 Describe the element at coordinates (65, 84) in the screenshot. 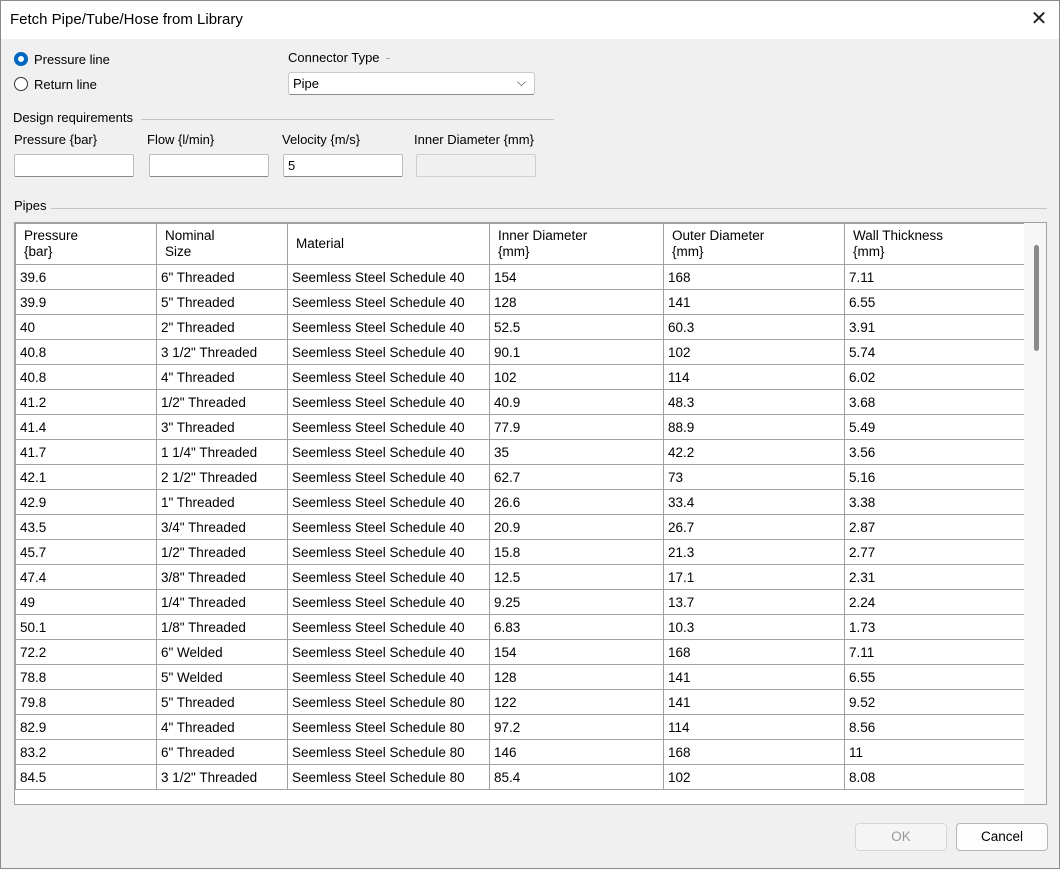

I see `return-line-label: Return line` at that location.